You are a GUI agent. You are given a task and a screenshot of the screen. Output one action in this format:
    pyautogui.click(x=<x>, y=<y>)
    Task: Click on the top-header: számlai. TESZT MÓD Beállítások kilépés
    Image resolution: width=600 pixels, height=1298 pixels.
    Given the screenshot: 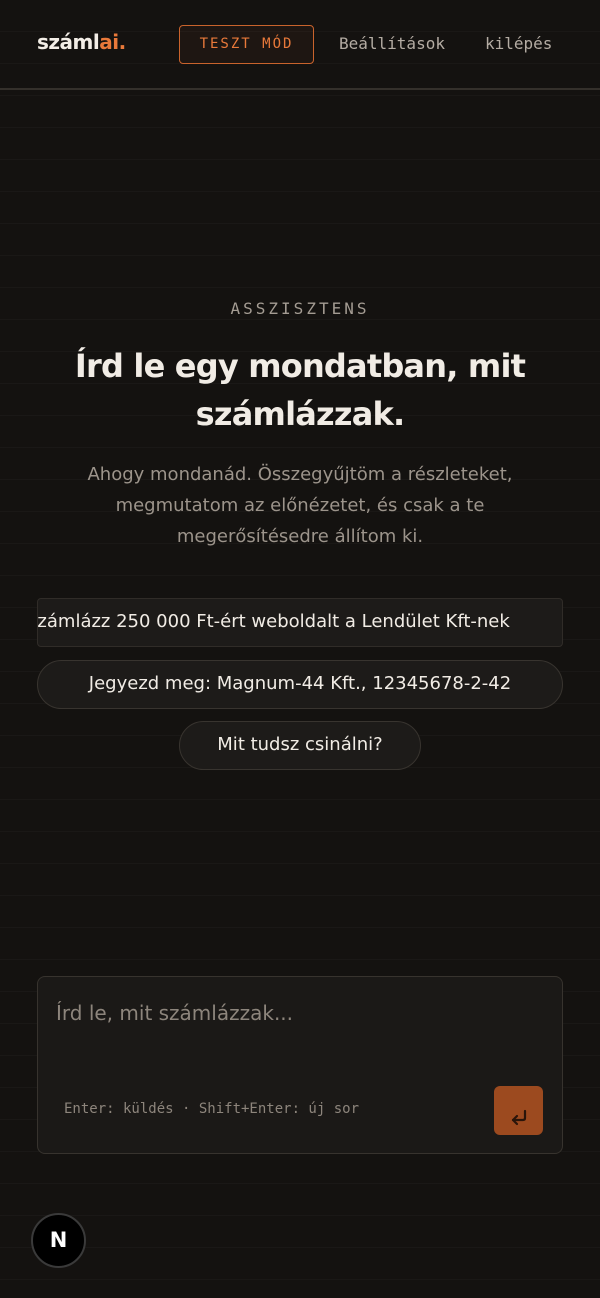 What is the action you would take?
    pyautogui.click(x=300, y=45)
    